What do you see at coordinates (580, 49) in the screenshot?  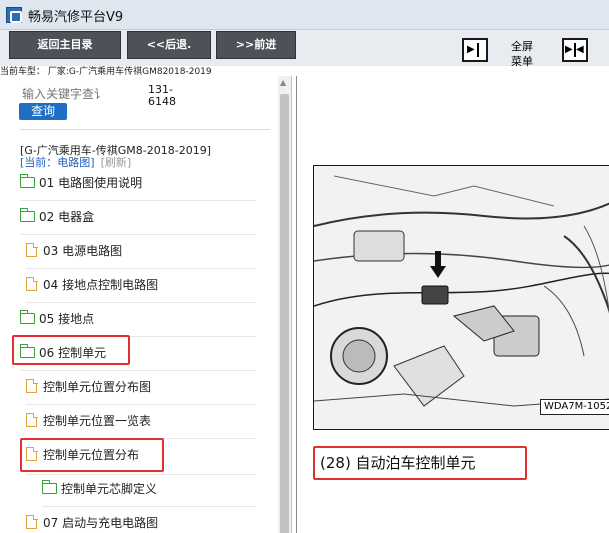 I see `caret-left-icon: ◀` at bounding box center [580, 49].